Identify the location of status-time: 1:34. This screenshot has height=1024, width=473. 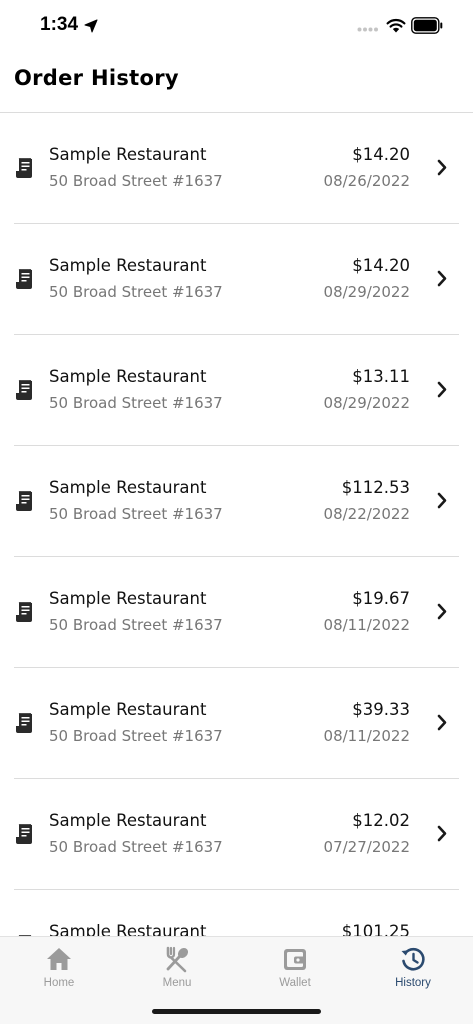
(59, 24).